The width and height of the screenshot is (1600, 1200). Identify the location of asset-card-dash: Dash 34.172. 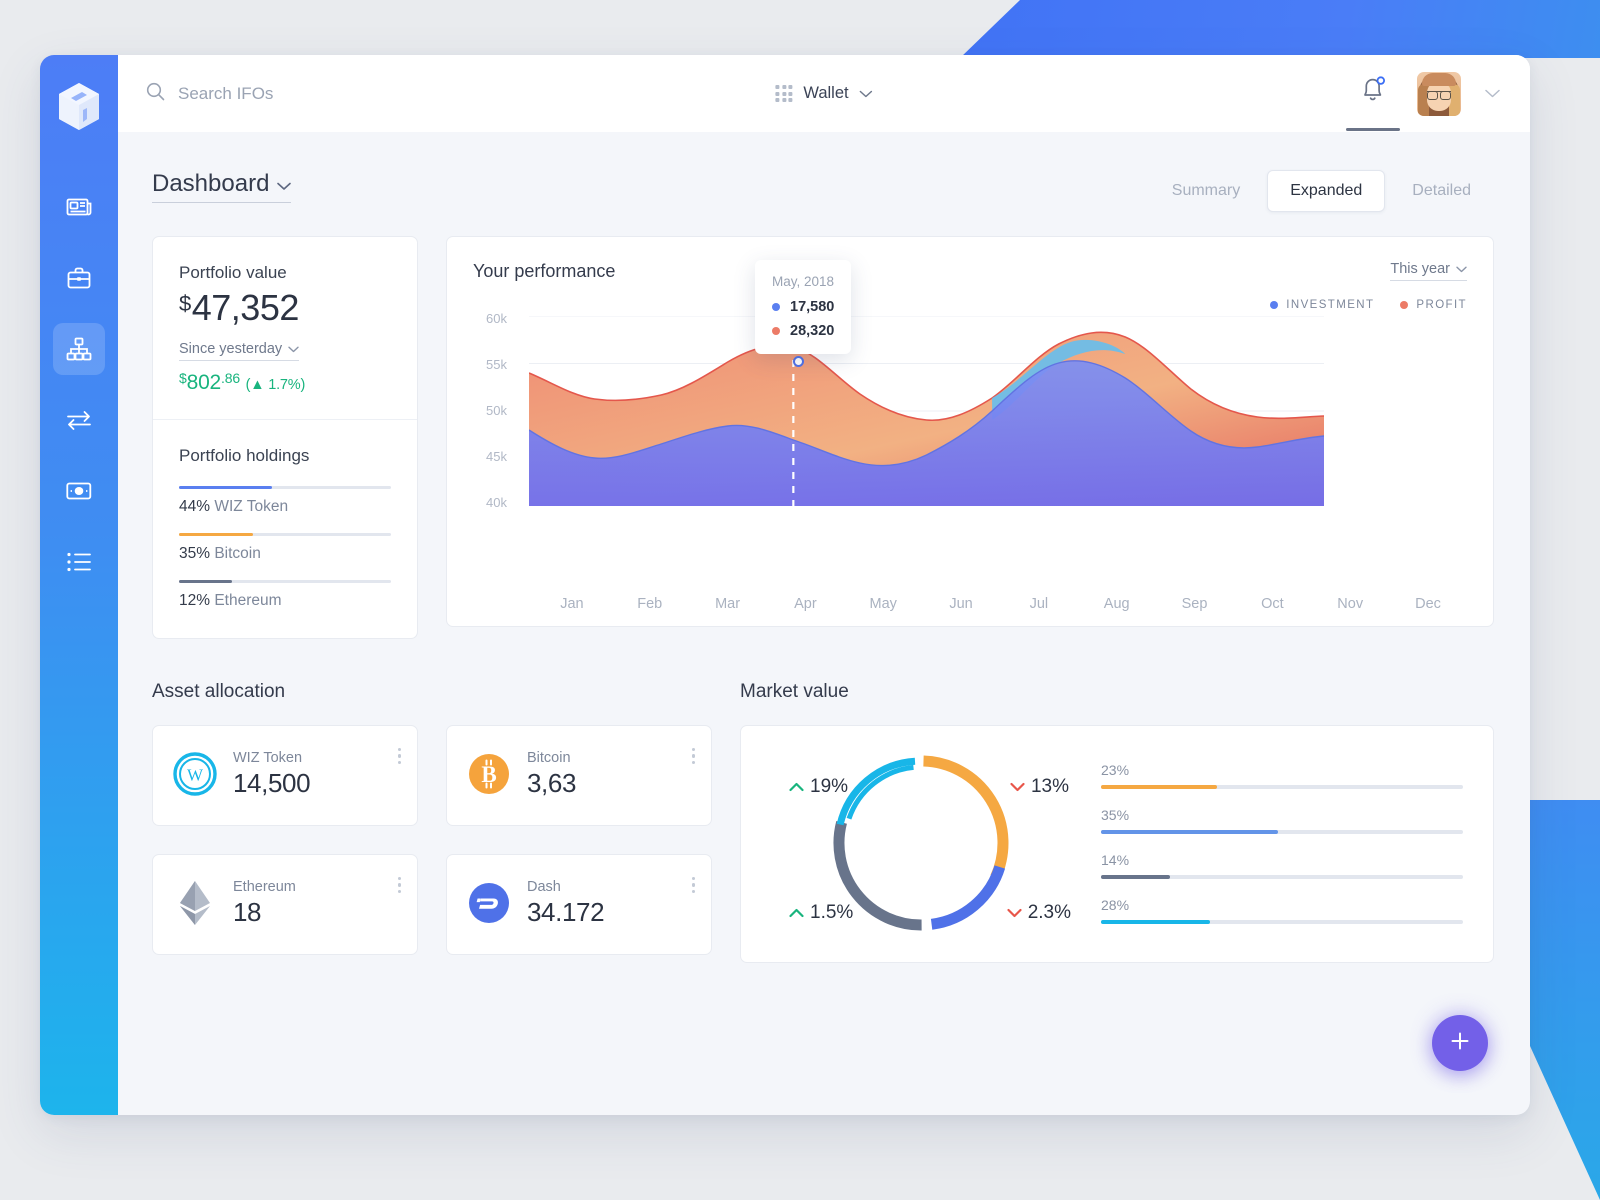
(579, 904).